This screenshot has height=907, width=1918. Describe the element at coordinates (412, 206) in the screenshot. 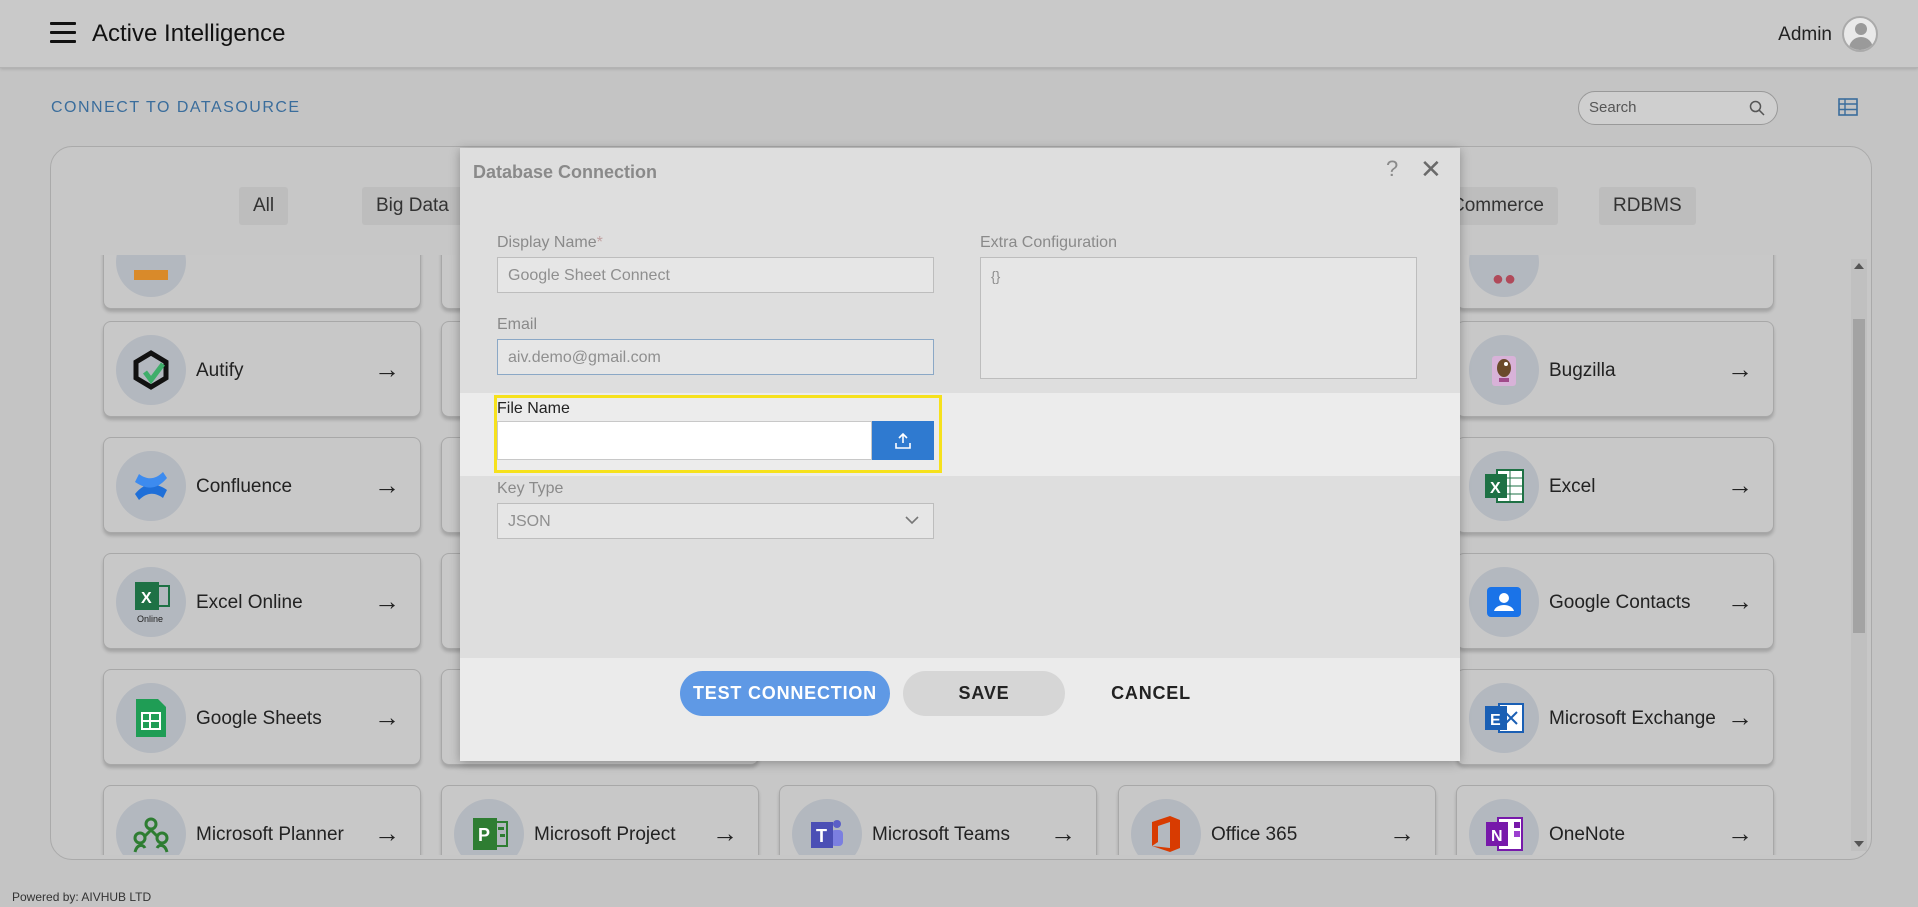

I see `filter-tab-big-data: Big Data` at that location.